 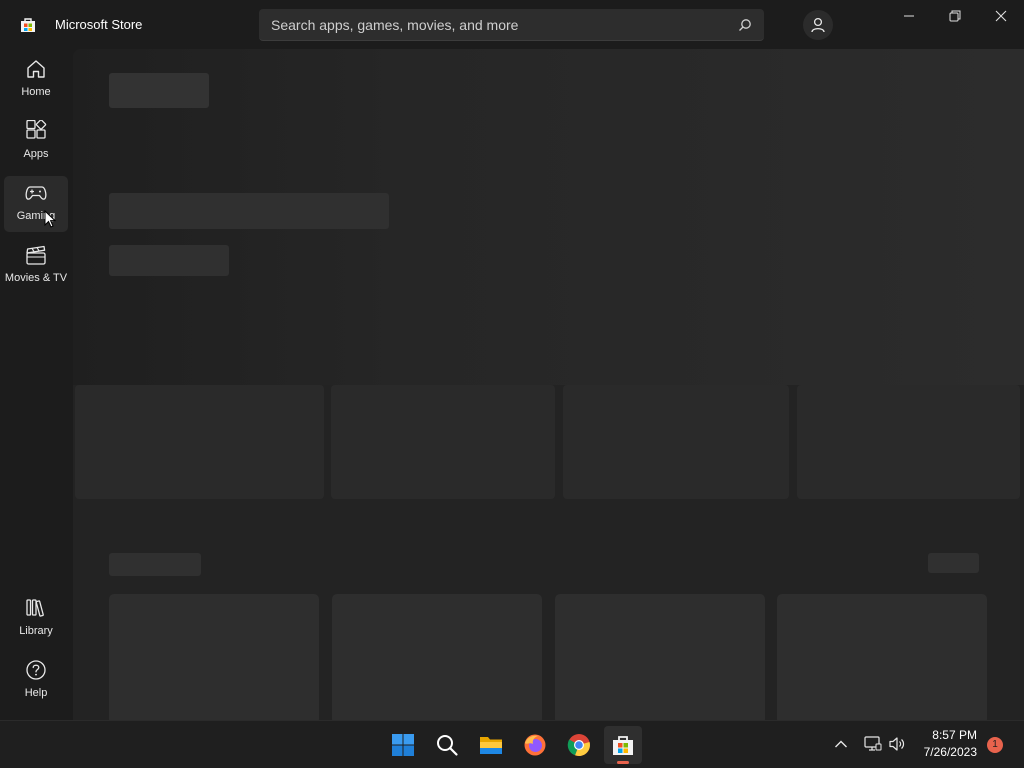 I want to click on taskbar-microsoft-store, so click(x=623, y=745).